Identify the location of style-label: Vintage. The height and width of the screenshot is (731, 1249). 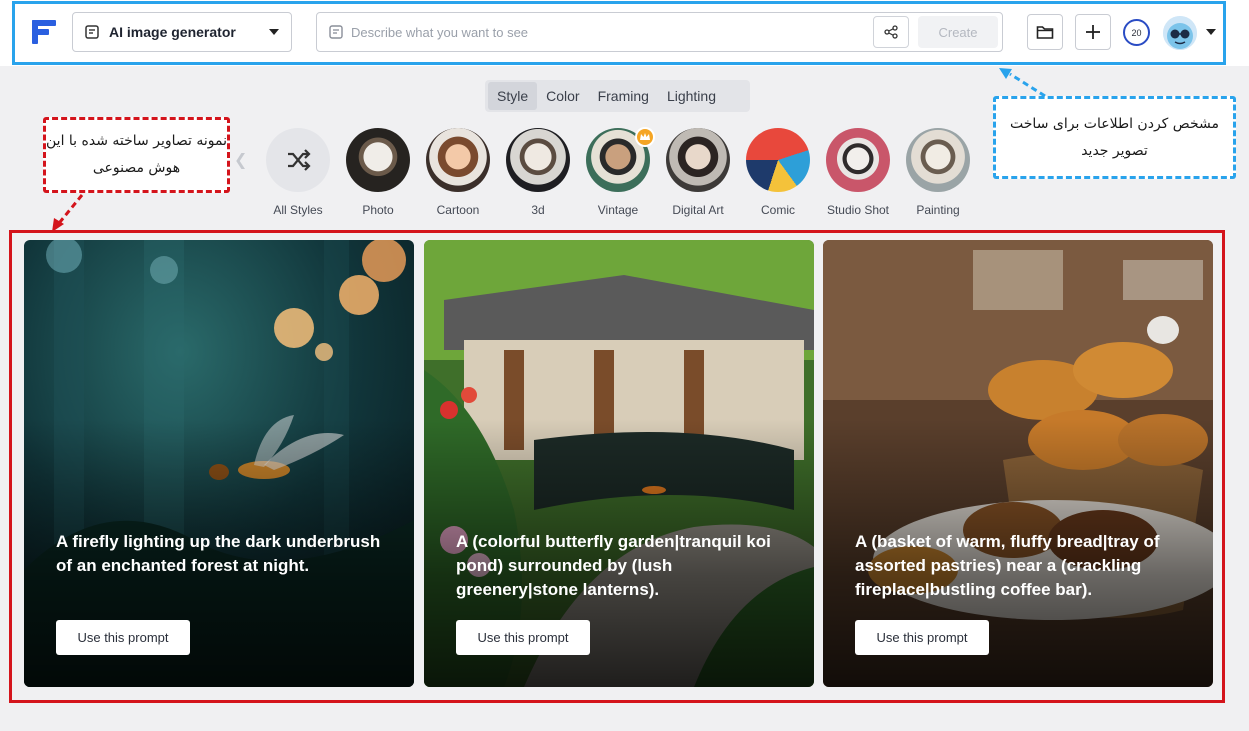
(618, 210).